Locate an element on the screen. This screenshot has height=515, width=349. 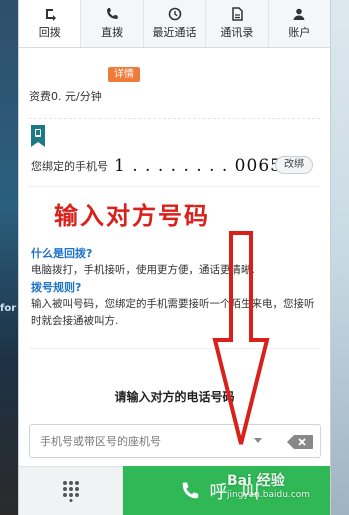
watermark-brand: Bai 经验 is located at coordinates (255, 481).